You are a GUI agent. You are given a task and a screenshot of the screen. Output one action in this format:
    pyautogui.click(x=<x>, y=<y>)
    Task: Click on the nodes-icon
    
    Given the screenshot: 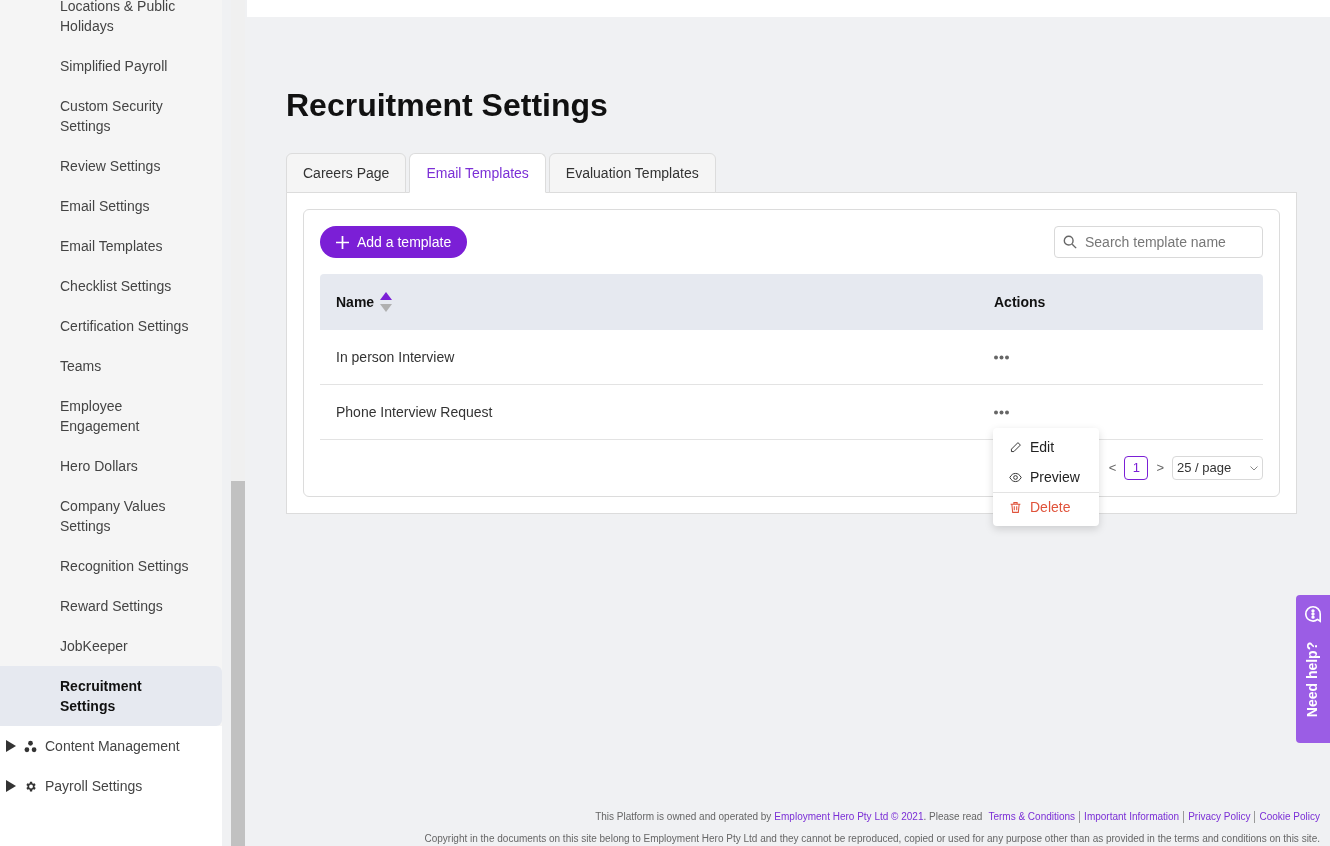 What is the action you would take?
    pyautogui.click(x=30, y=746)
    